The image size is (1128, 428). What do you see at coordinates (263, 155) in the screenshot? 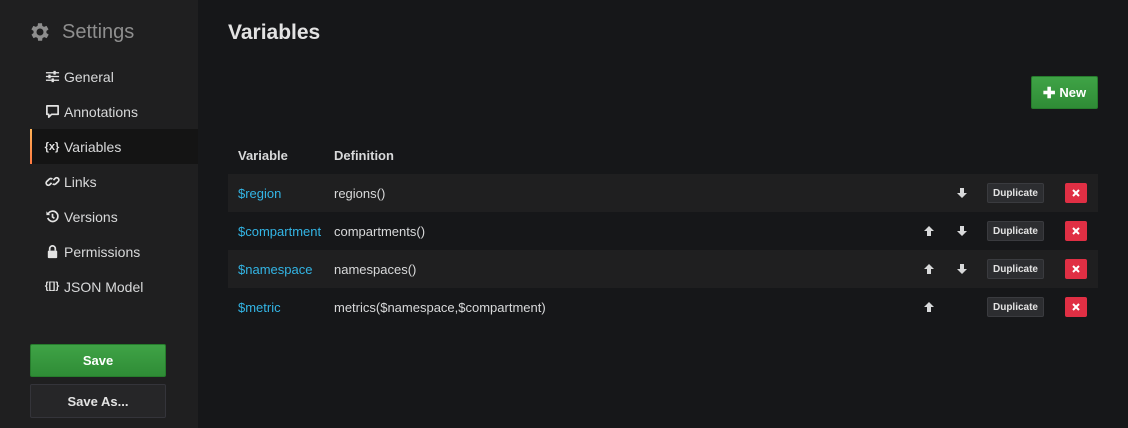
I see `header-variable: Variable` at bounding box center [263, 155].